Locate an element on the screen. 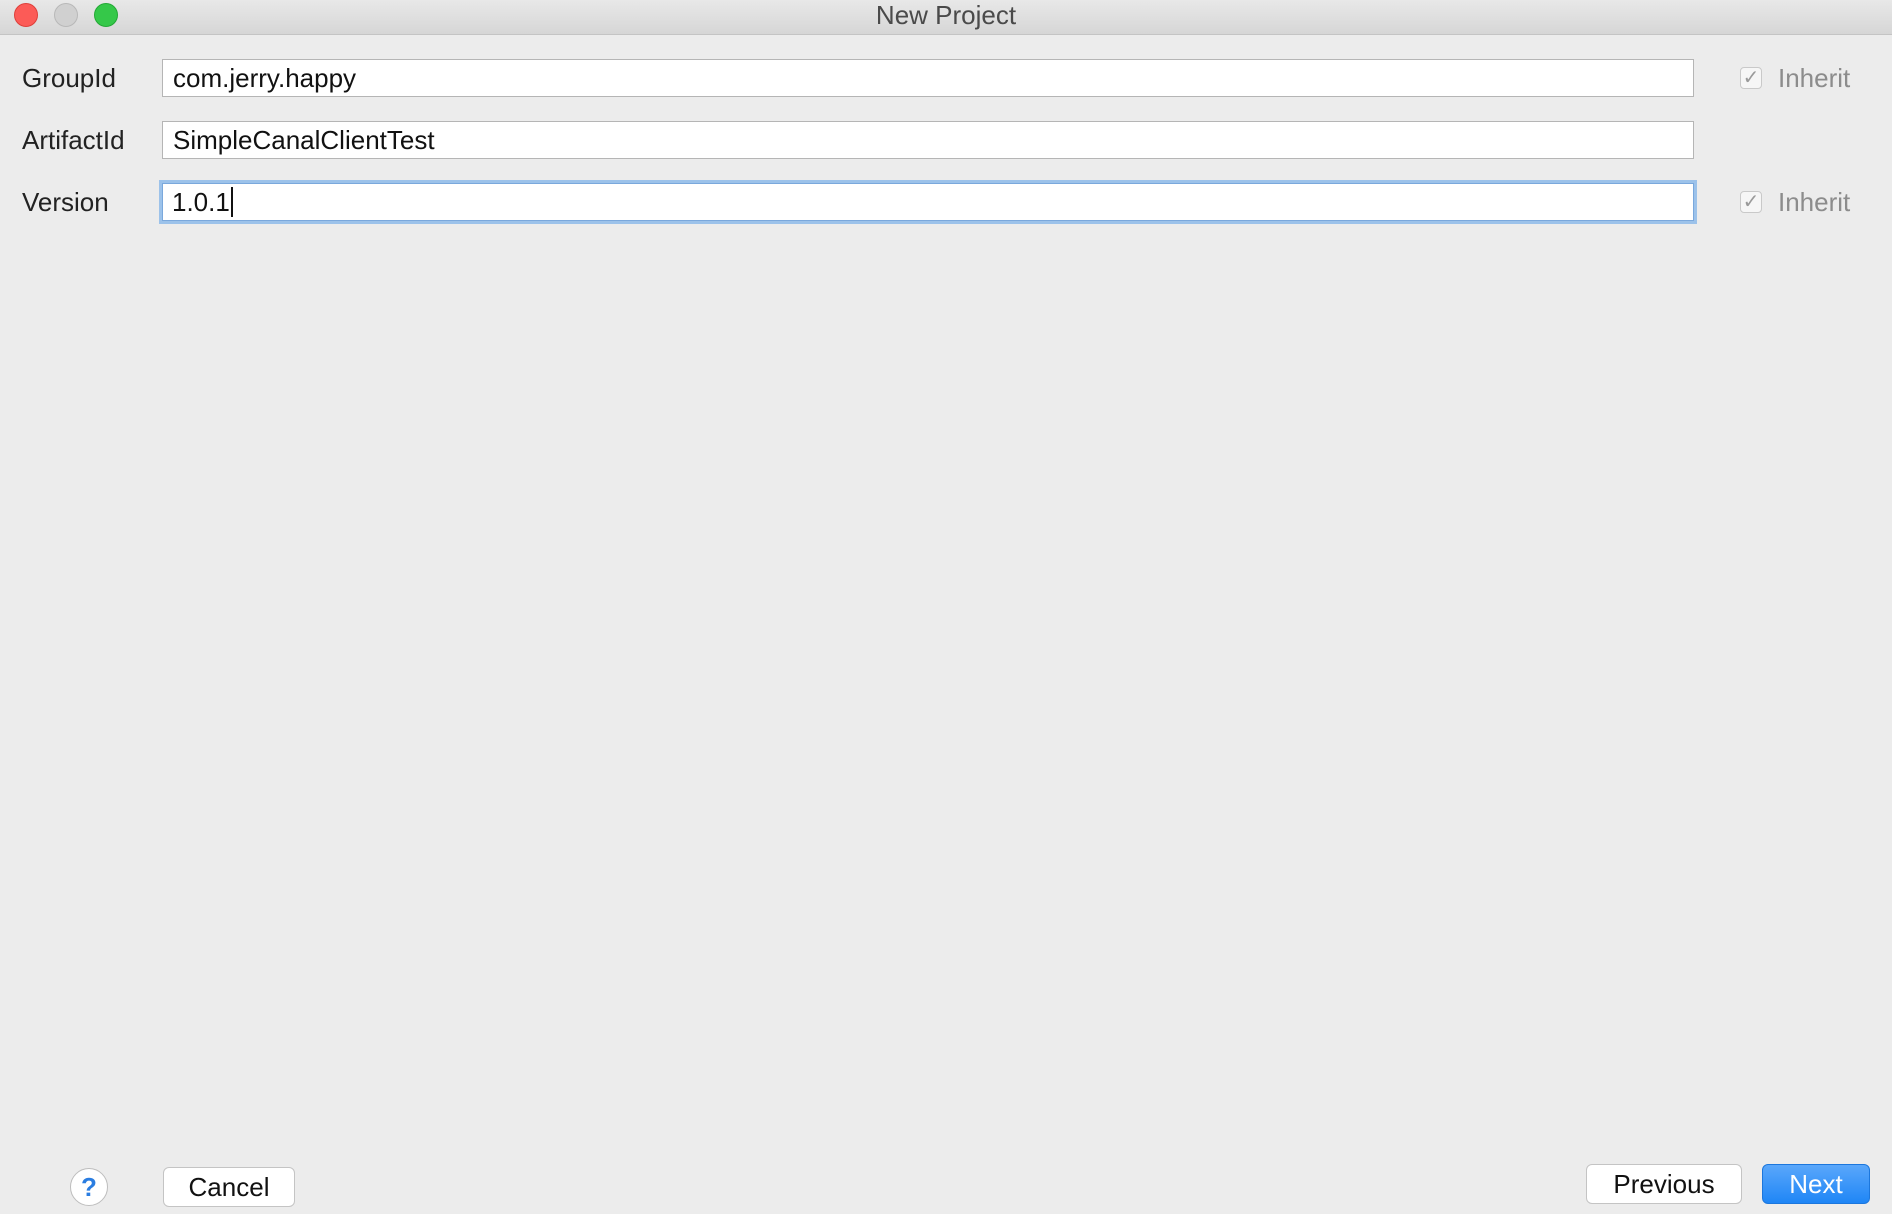 This screenshot has width=1892, height=1214. groupid-input: com.jerry.happy is located at coordinates (928, 78).